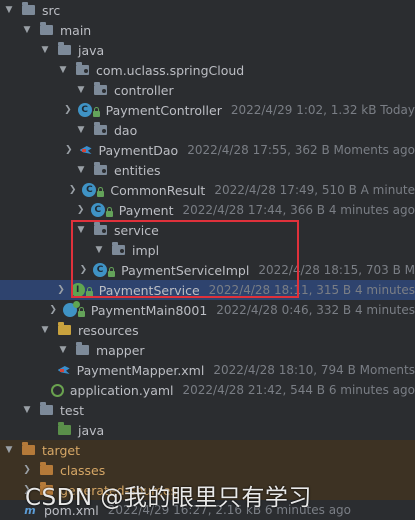 This screenshot has width=415, height=520. I want to click on node-label: PaymentMain8001, so click(149, 310).